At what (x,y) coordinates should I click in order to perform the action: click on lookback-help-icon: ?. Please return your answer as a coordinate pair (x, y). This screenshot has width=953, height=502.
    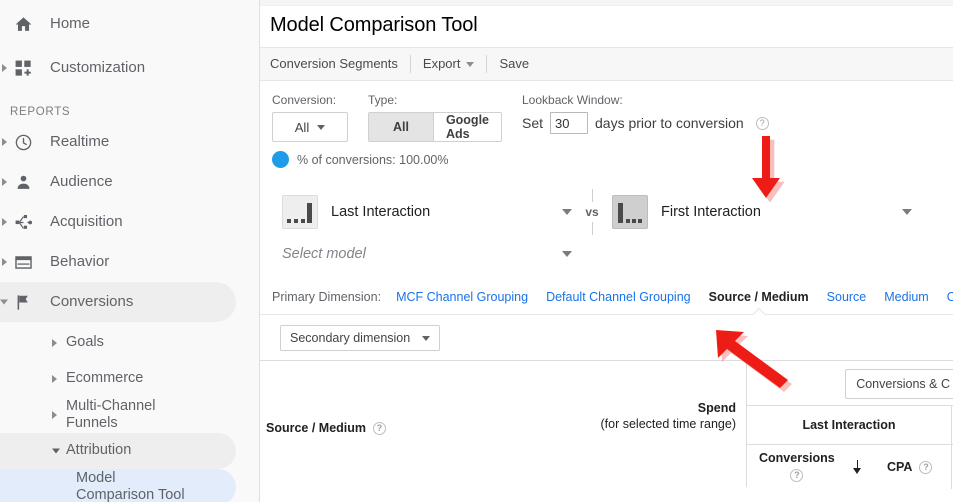
    Looking at the image, I should click on (762, 123).